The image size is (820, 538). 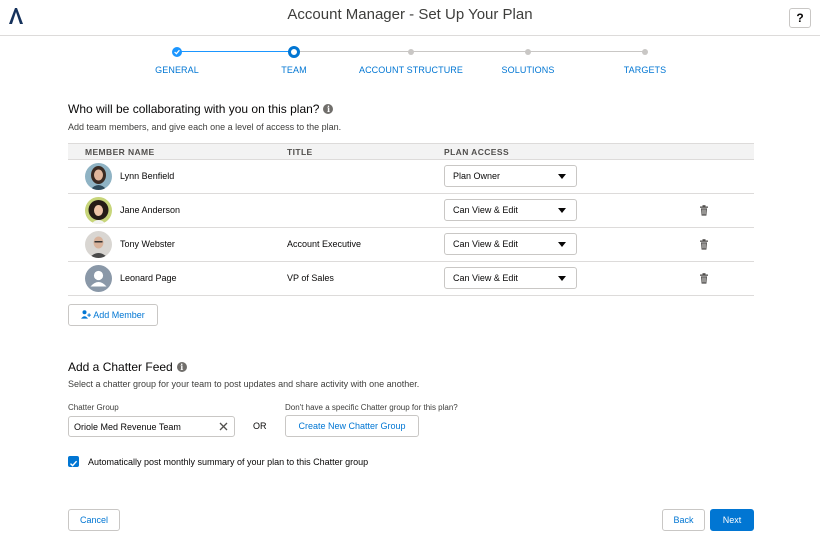 I want to click on chatter-group-value: Oriole Med Revenue Team, so click(x=127, y=427).